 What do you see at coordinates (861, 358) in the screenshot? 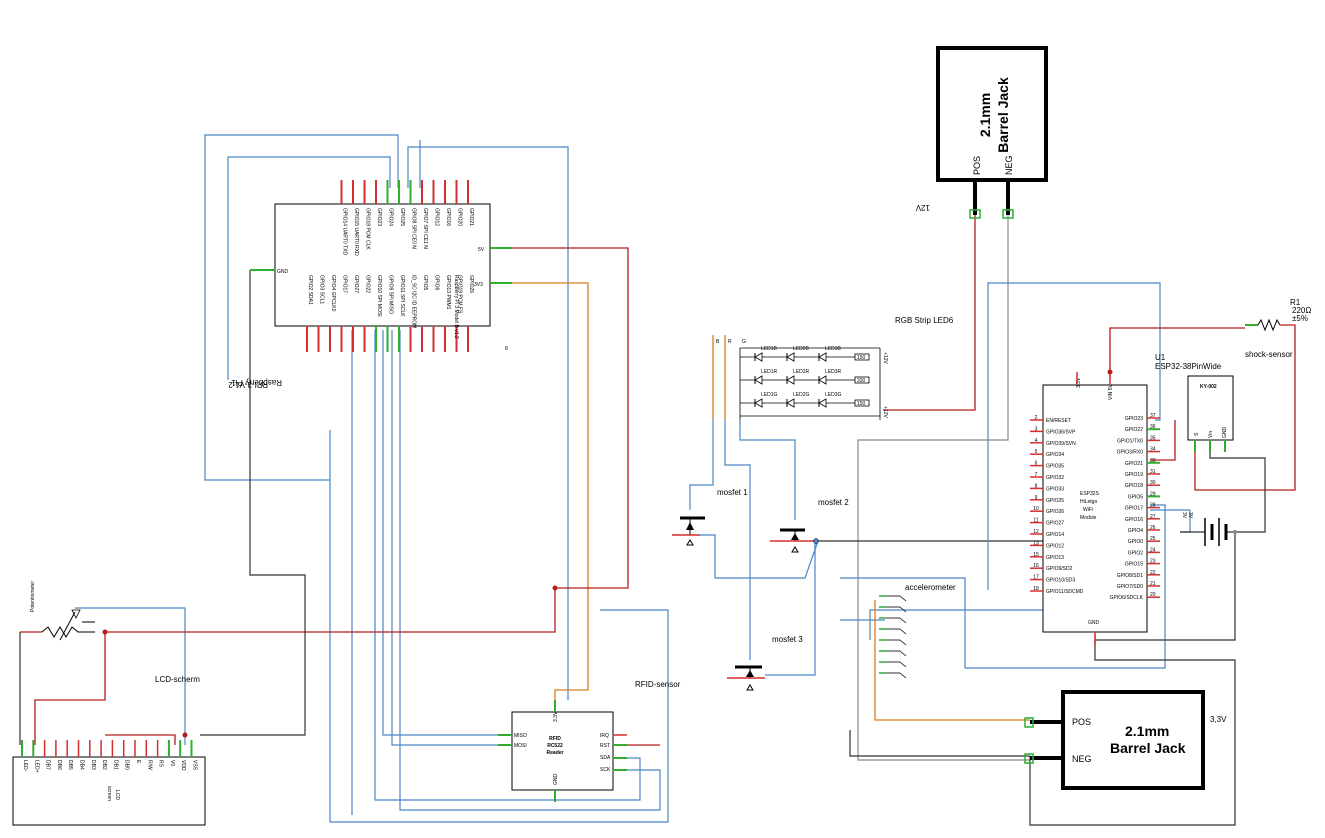
I see `led-resistor-value: 150` at bounding box center [861, 358].